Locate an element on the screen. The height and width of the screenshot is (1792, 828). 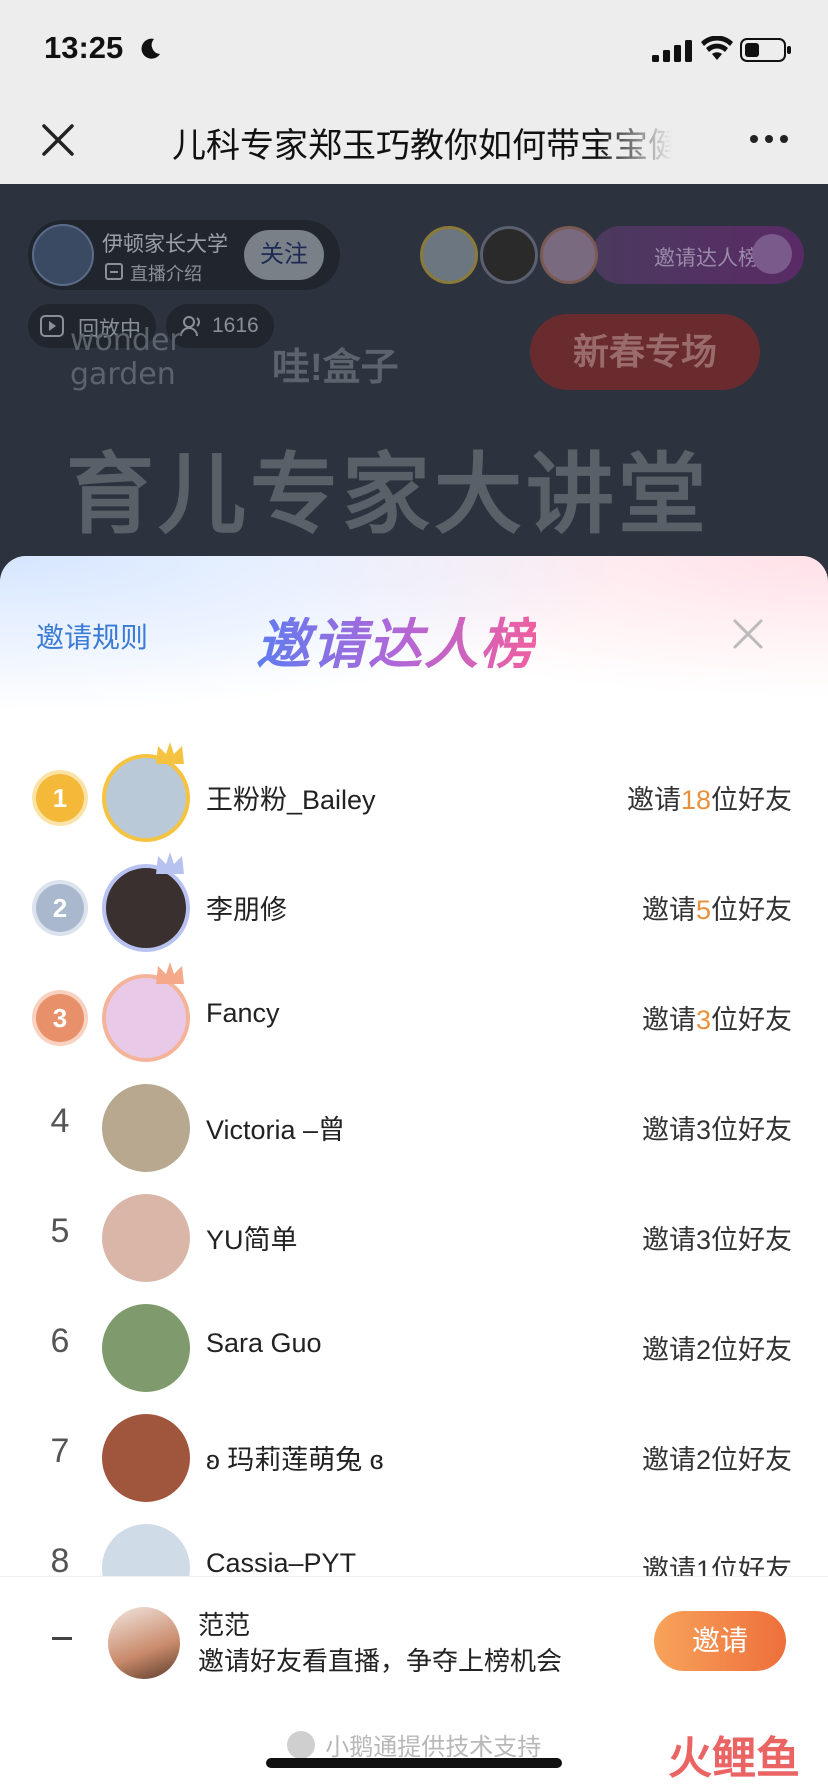
user-name: ʚ 玛莉莲萌兔 ɞ is located at coordinates (295, 1460).